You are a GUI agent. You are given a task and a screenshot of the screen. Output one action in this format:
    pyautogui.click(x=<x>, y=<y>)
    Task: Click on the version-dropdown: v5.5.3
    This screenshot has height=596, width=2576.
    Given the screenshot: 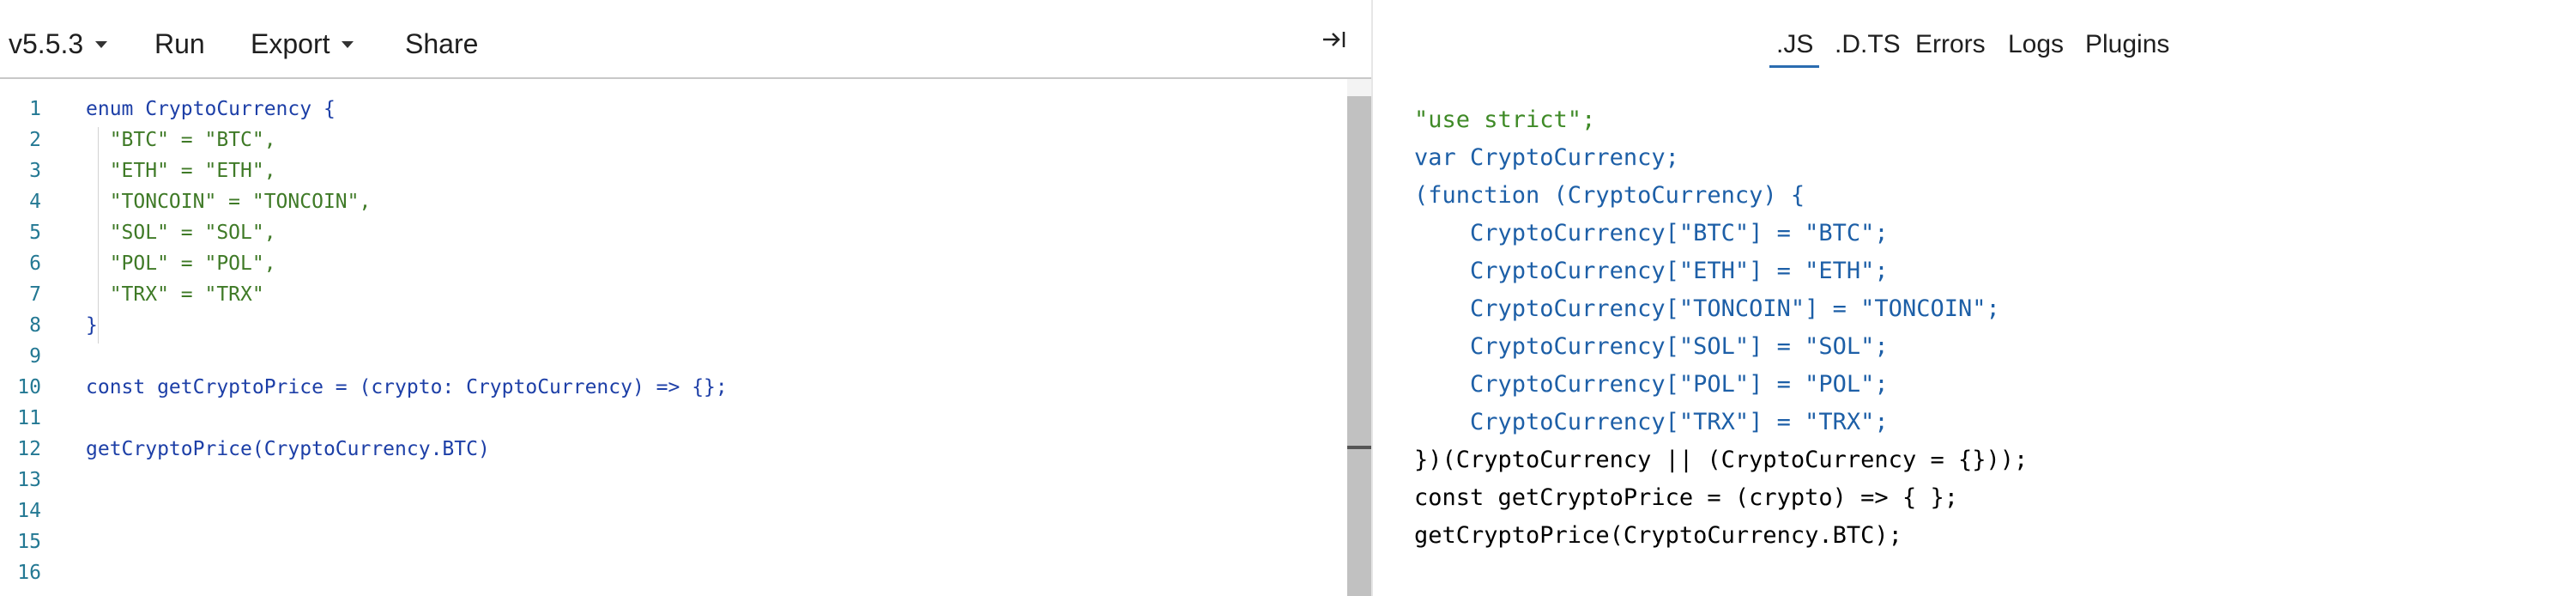 What is the action you would take?
    pyautogui.click(x=58, y=38)
    